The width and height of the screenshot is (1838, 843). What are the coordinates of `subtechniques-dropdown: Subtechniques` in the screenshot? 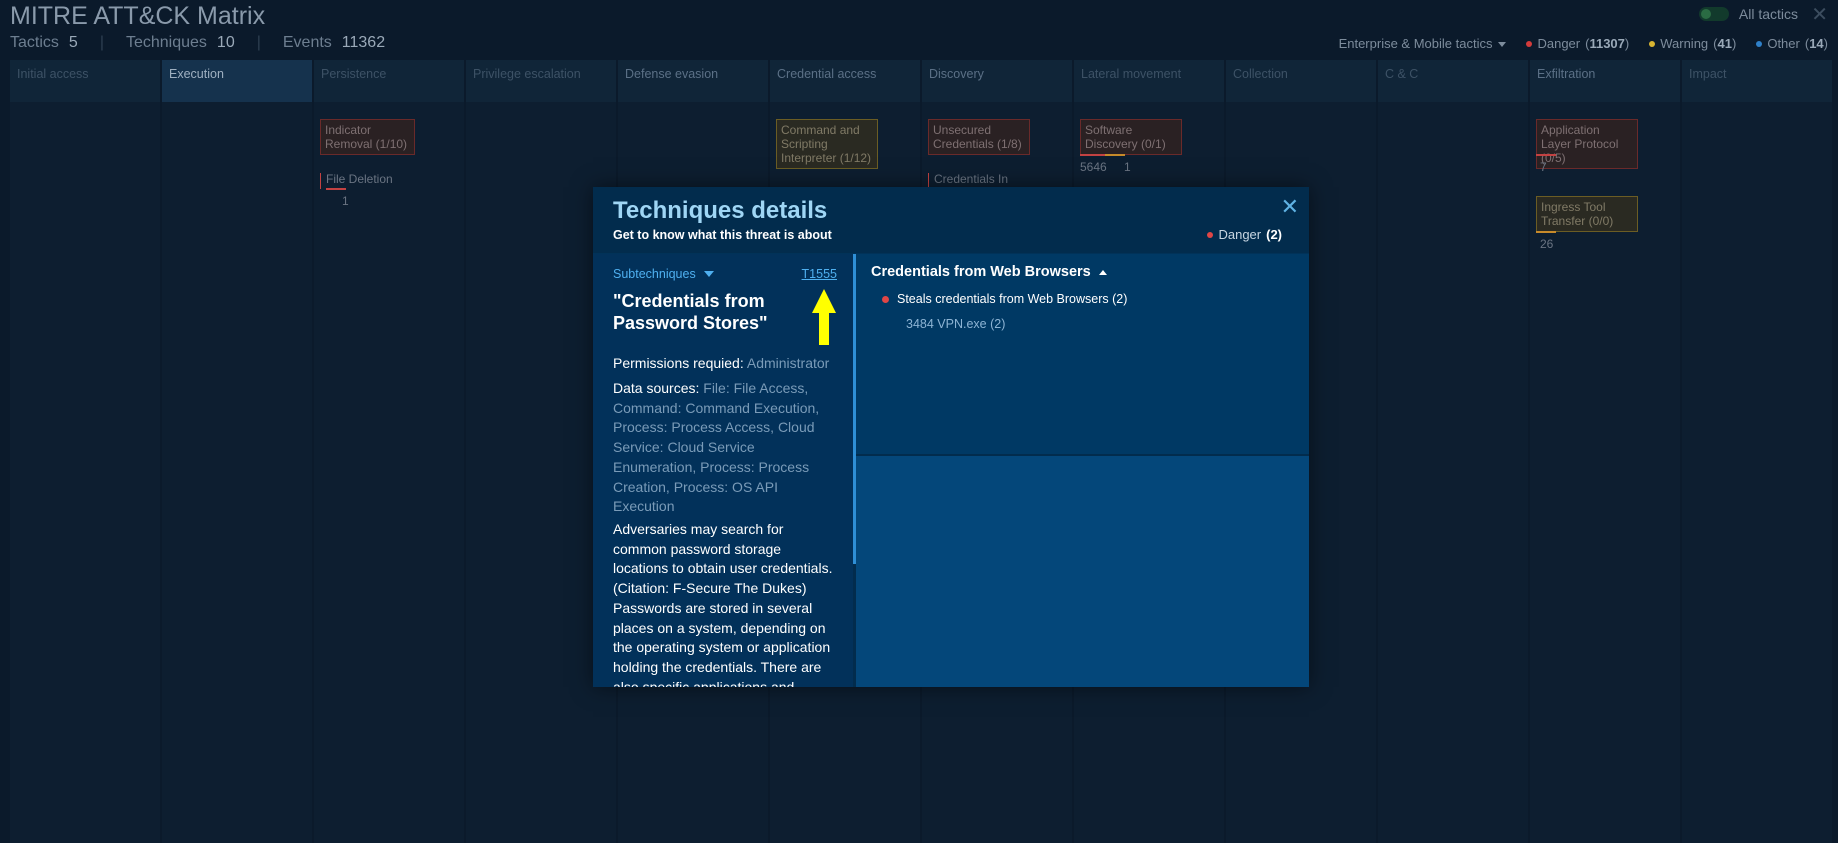 It's located at (663, 274).